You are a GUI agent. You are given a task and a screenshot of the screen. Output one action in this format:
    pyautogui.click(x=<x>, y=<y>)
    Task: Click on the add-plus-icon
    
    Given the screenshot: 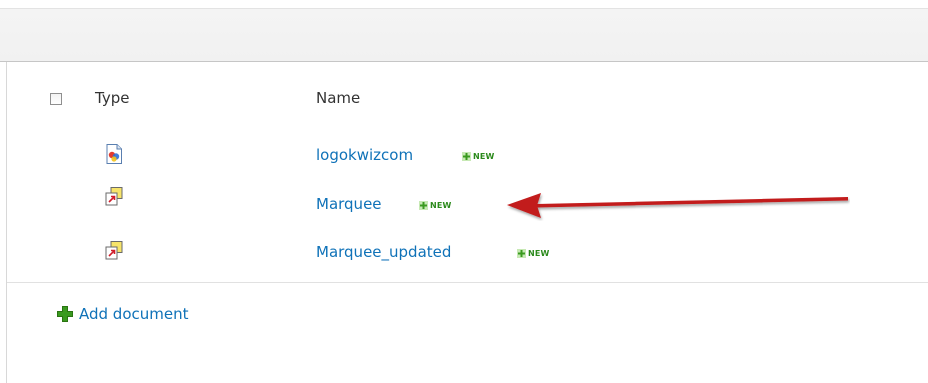 What is the action you would take?
    pyautogui.click(x=65, y=314)
    